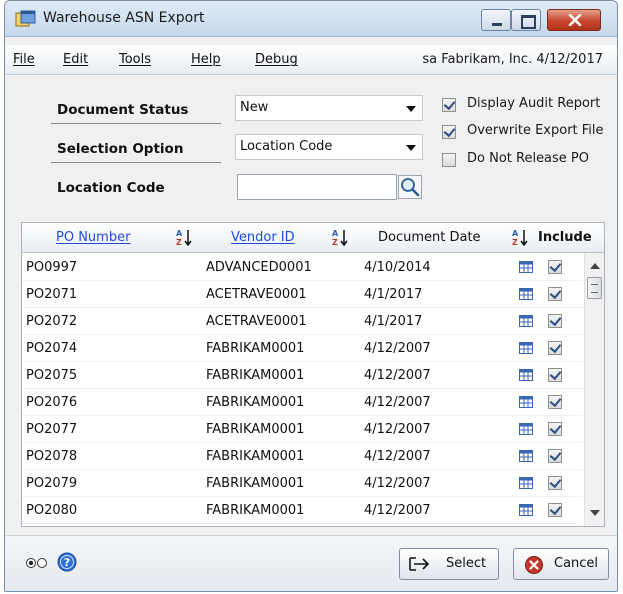  I want to click on menu-edit: Edit, so click(75, 59).